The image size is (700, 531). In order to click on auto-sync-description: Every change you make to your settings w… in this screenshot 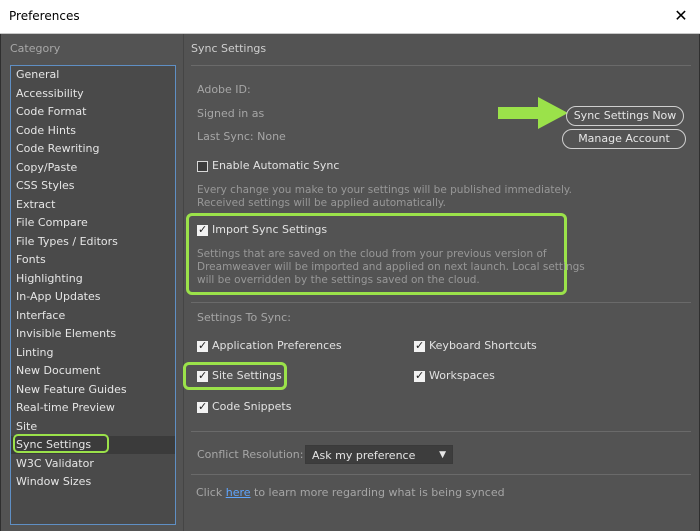, I will do `click(384, 197)`.